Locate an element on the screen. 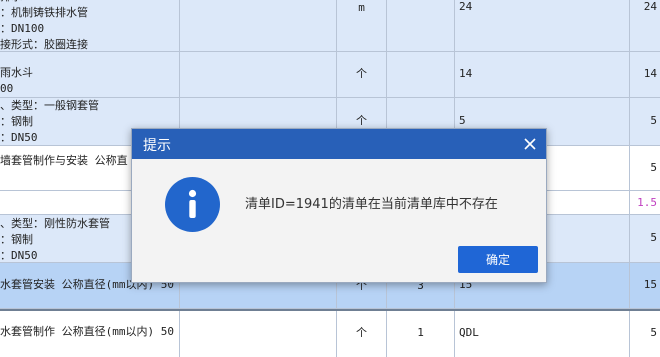 The width and height of the screenshot is (660, 357). dialog-title: 提示 is located at coordinates (157, 145).